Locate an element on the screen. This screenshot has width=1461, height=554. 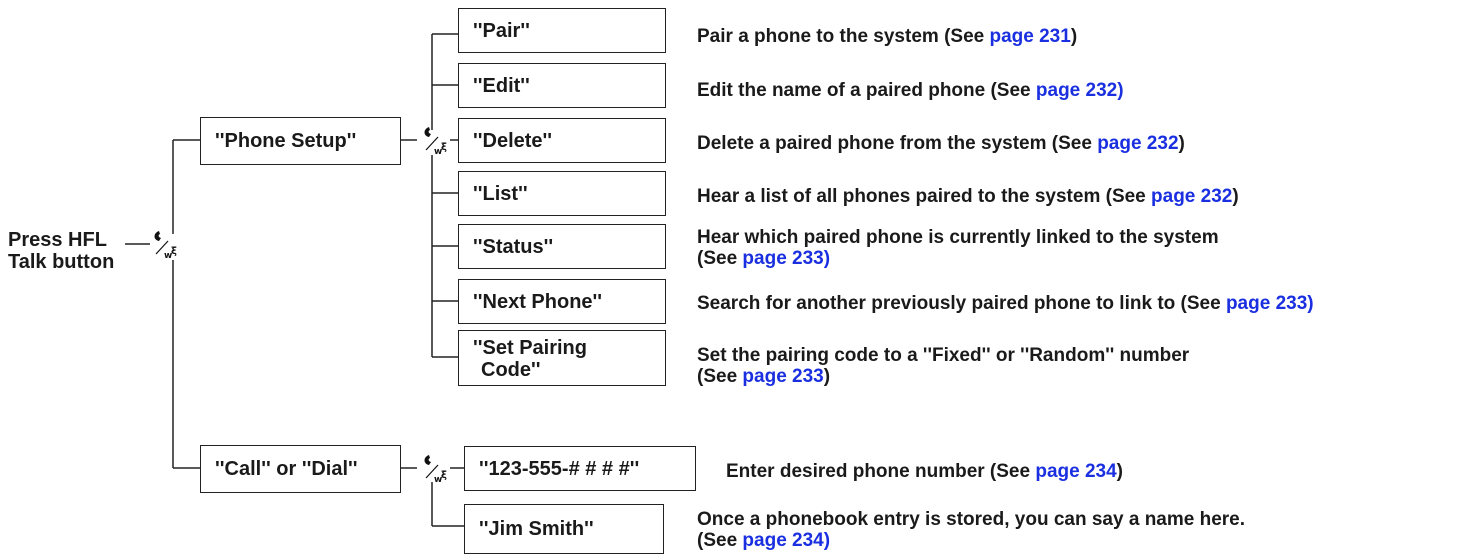
delete-box: ''Delete'' is located at coordinates (562, 140).